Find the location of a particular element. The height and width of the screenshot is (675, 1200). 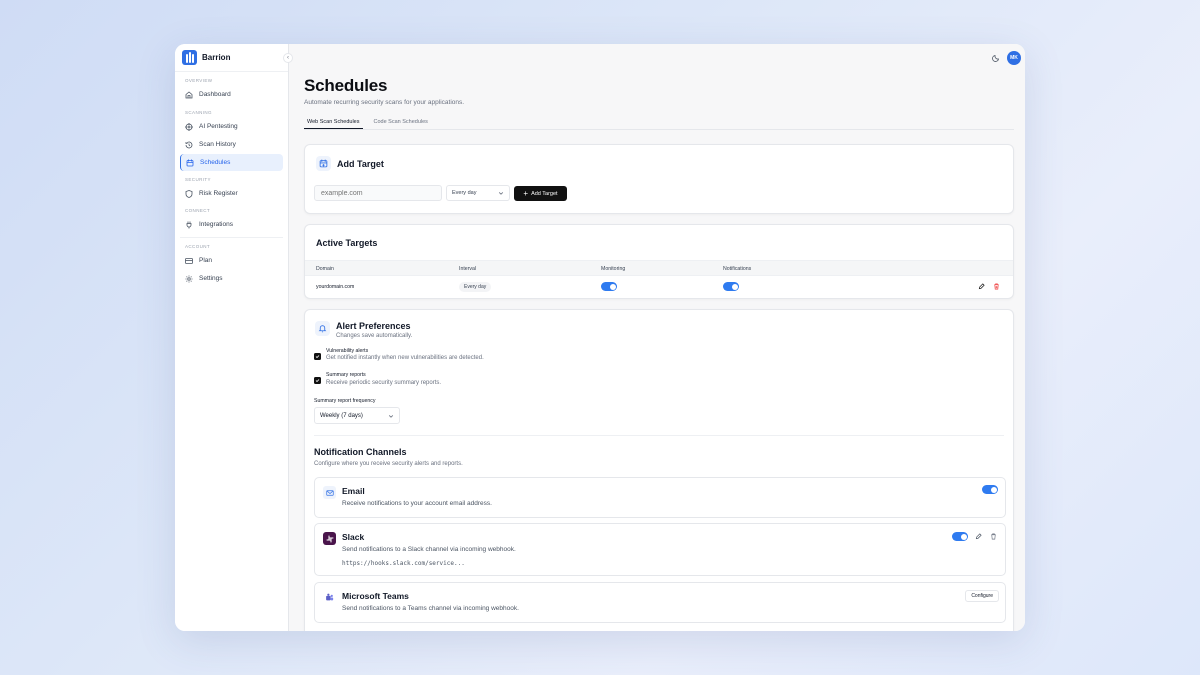

sidebar-item-plan: Plan is located at coordinates (231, 260).